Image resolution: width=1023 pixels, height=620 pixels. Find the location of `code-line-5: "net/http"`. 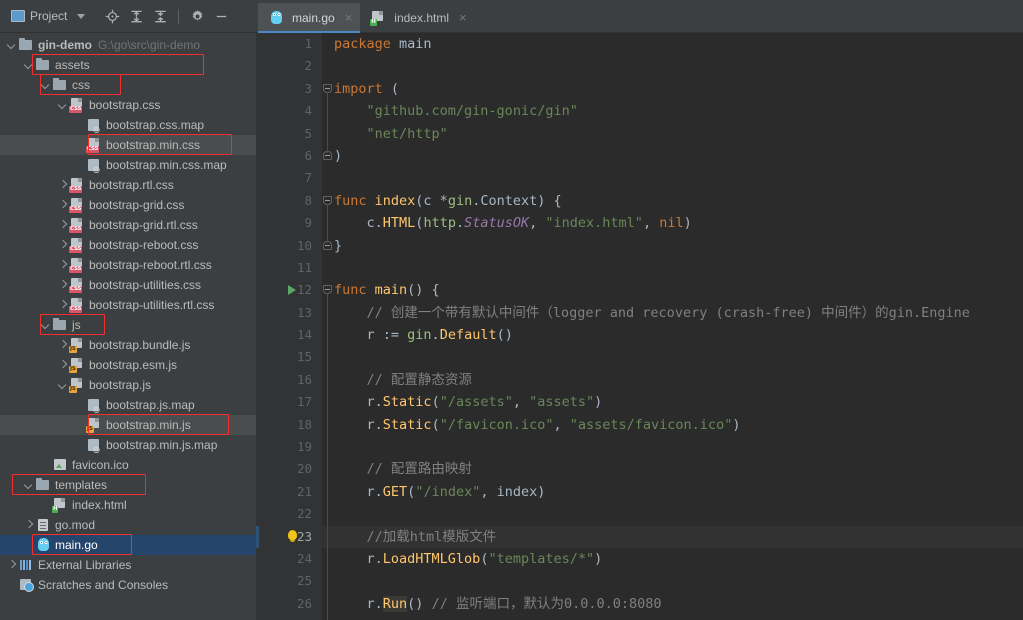

code-line-5: "net/http" is located at coordinates (672, 134).